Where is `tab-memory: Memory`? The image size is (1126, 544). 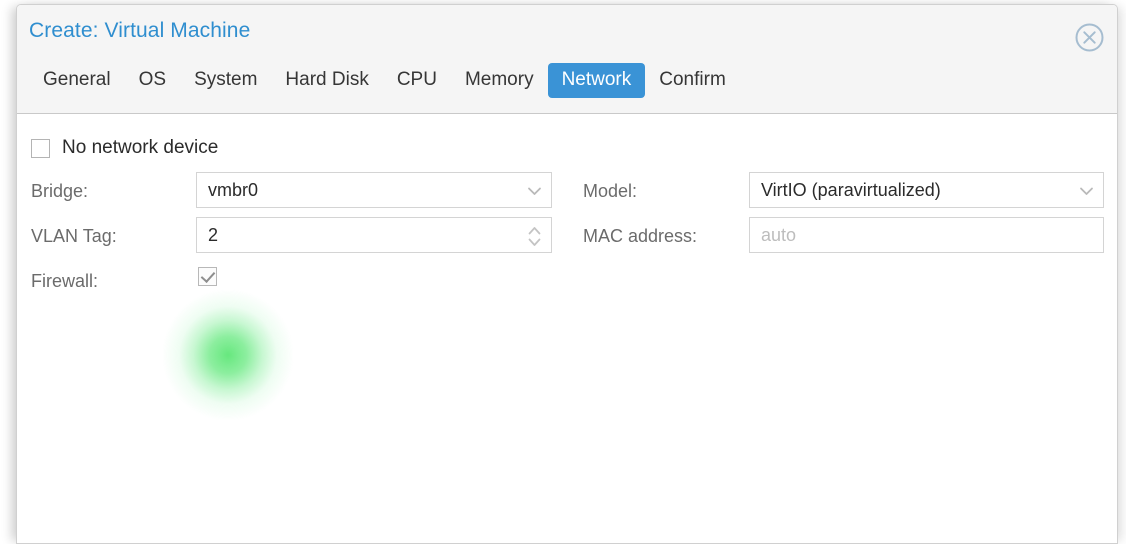 tab-memory: Memory is located at coordinates (499, 80).